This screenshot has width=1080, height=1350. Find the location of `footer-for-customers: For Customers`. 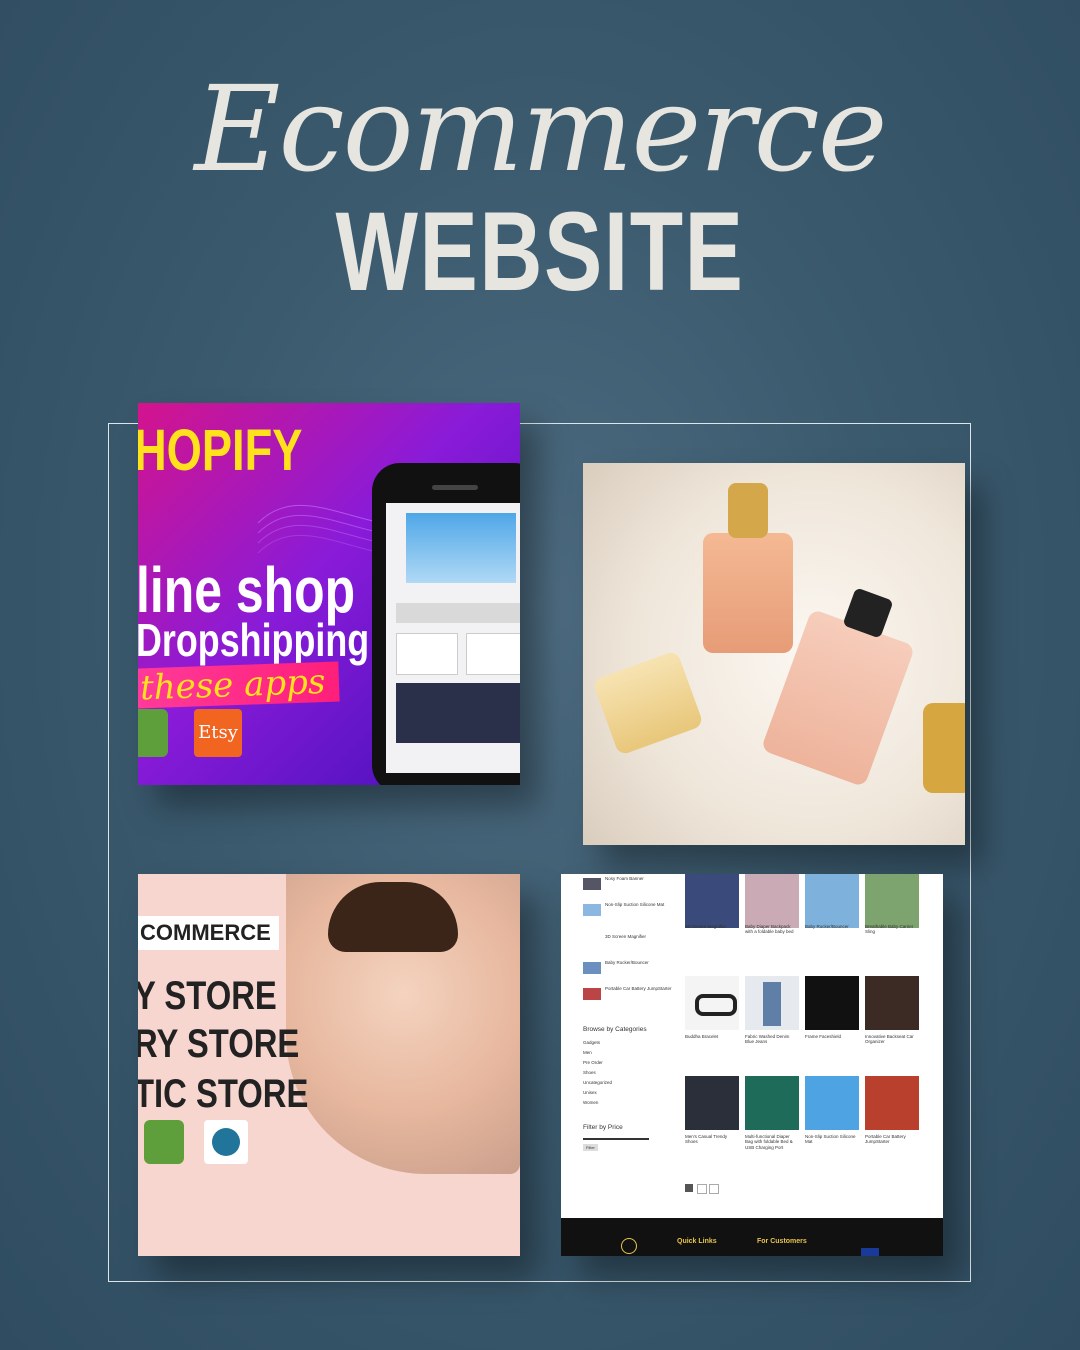

footer-for-customers: For Customers is located at coordinates (782, 1241).